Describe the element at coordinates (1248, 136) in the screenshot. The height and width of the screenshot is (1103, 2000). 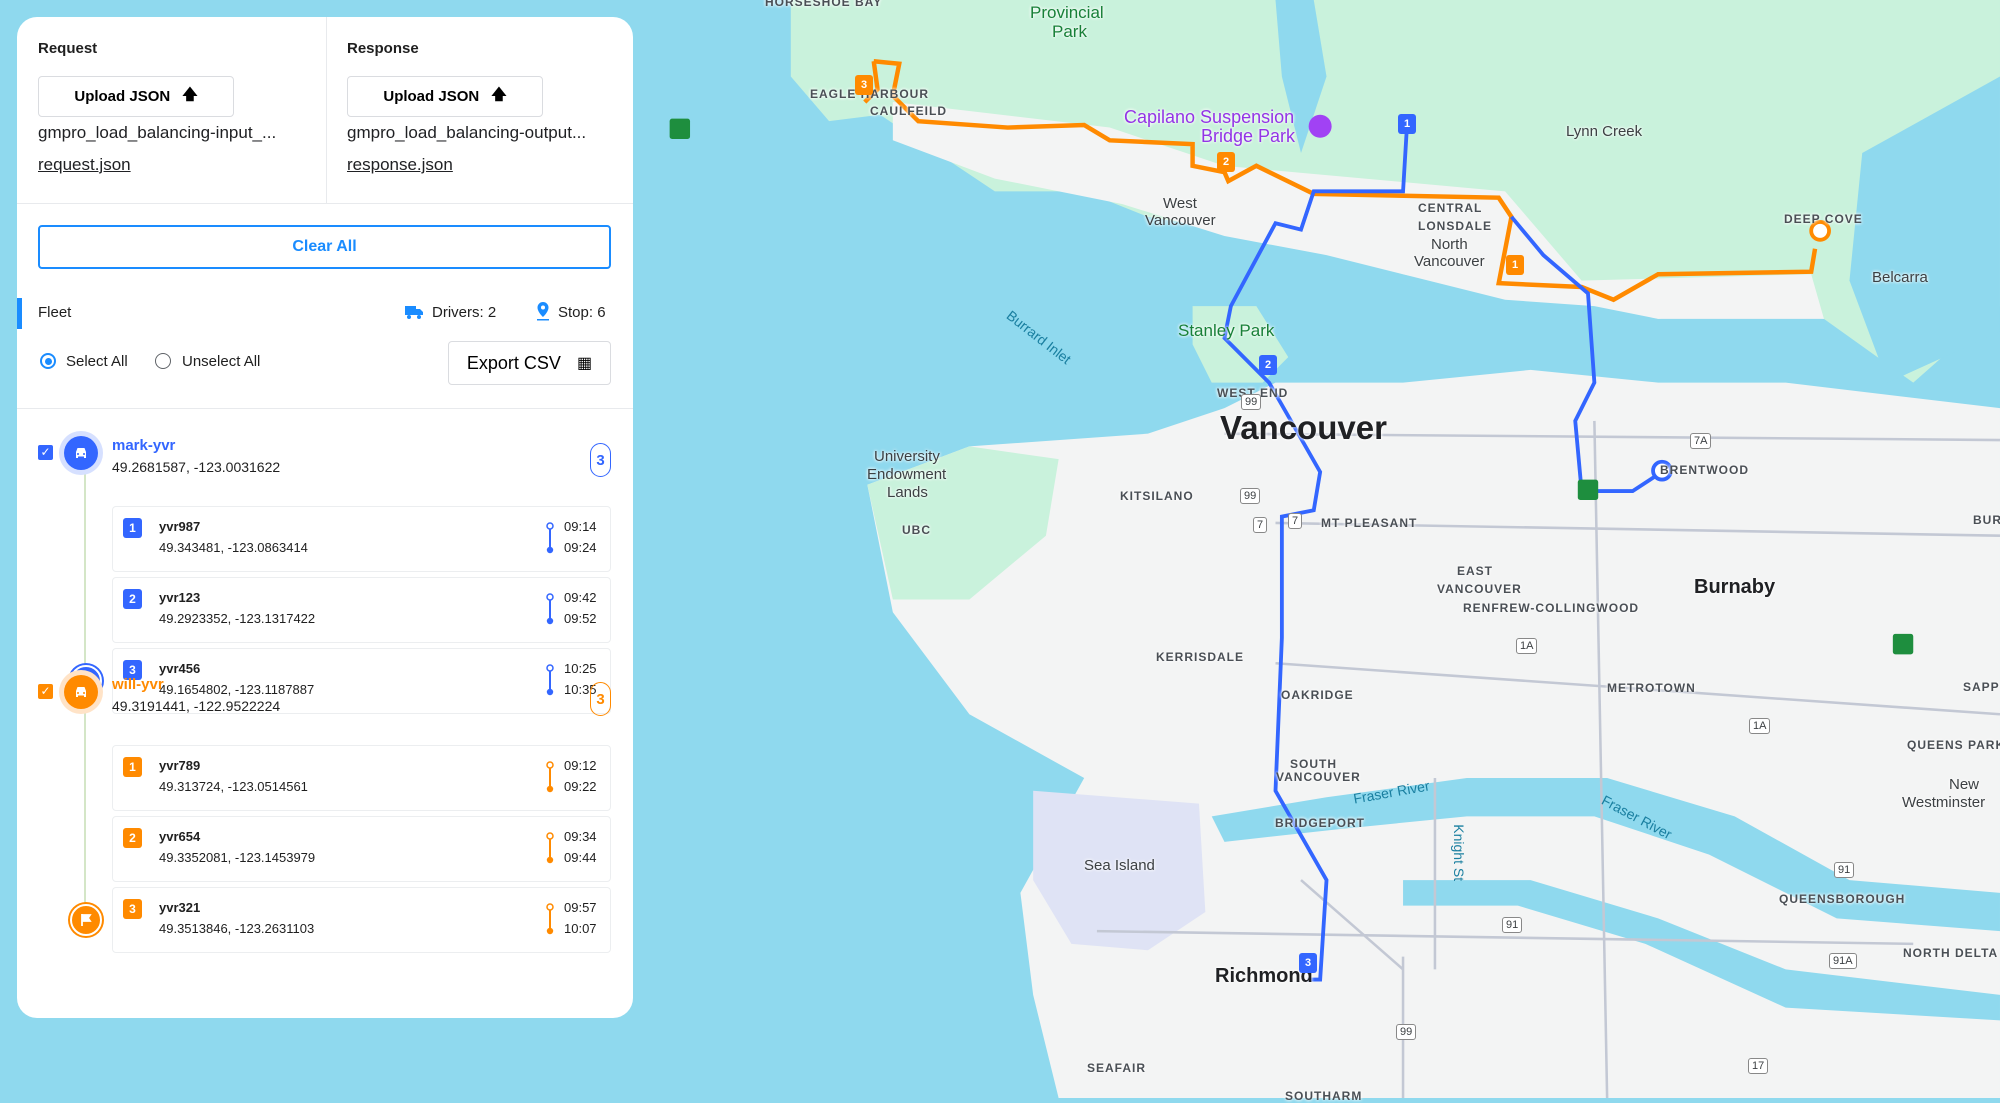
I see `map-label: Bridge Park` at that location.